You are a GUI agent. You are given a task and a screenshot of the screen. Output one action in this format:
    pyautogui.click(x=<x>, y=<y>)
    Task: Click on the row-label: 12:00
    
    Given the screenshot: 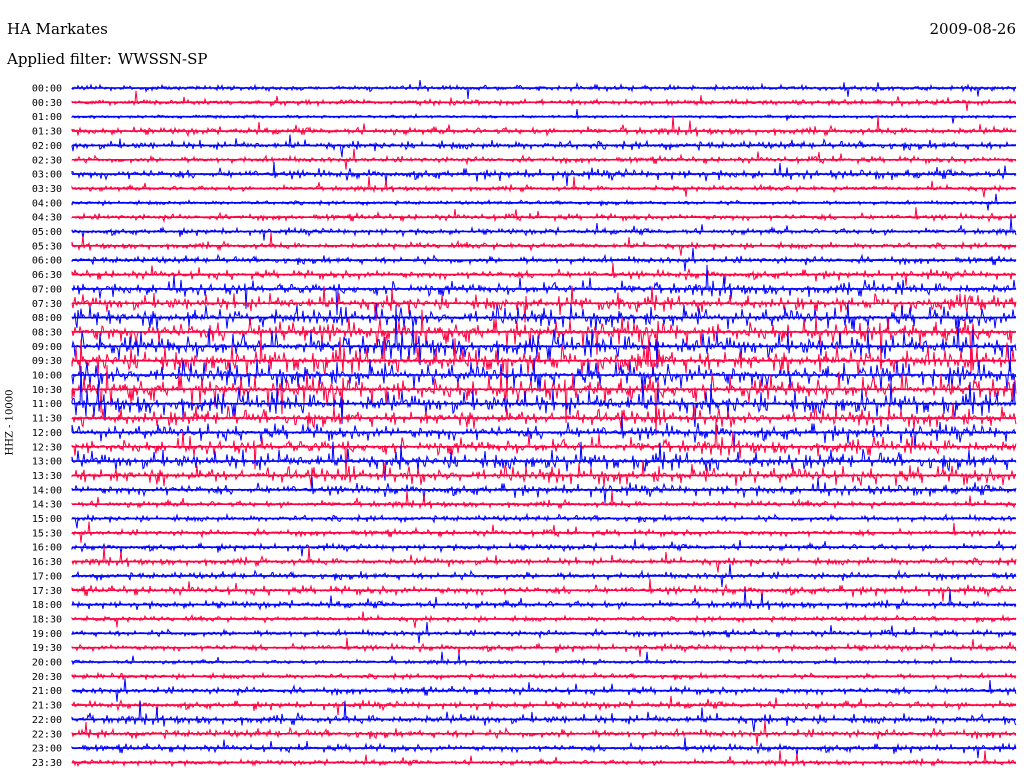 What is the action you would take?
    pyautogui.click(x=47, y=433)
    